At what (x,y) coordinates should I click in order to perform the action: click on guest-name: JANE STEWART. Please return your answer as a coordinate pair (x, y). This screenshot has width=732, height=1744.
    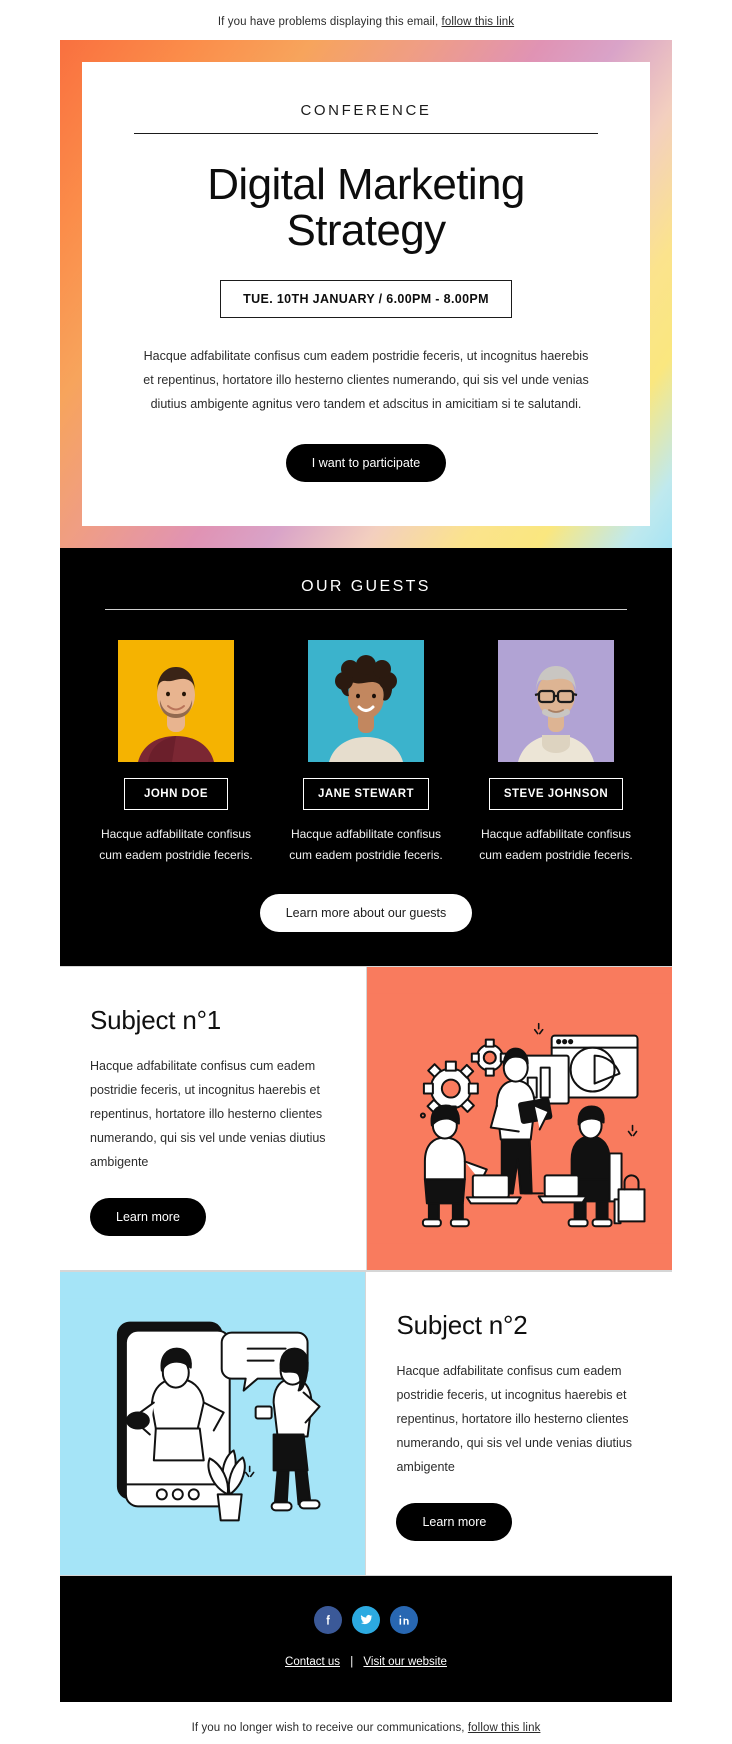
    Looking at the image, I should click on (366, 794).